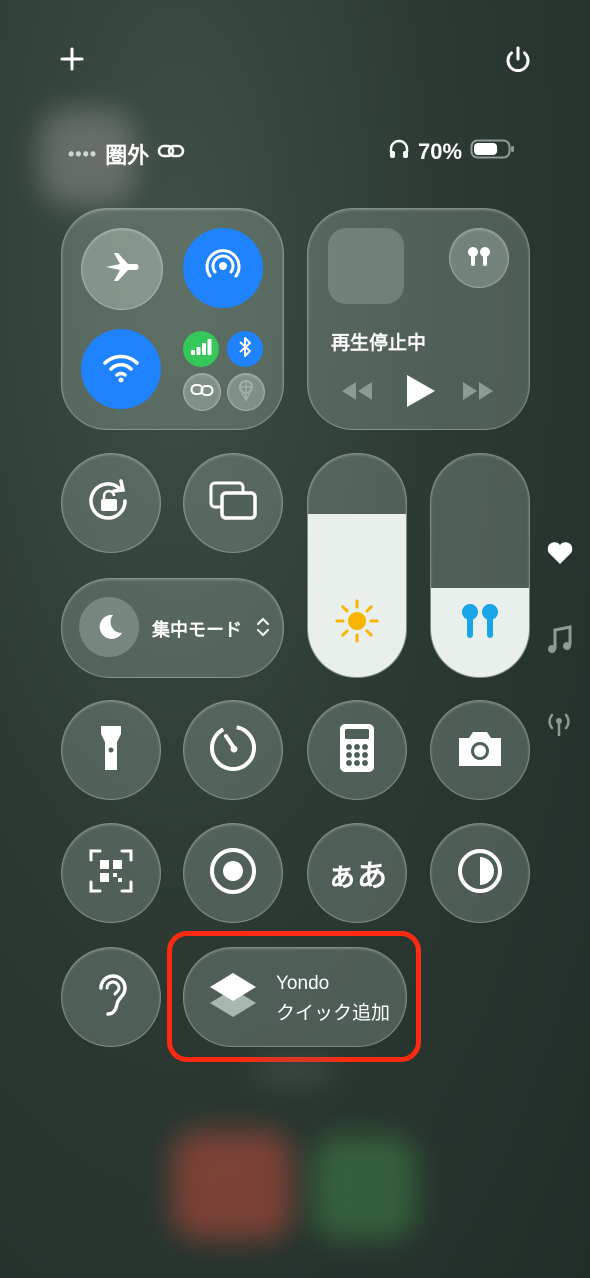  What do you see at coordinates (478, 393) in the screenshot?
I see `fast-forward-icon` at bounding box center [478, 393].